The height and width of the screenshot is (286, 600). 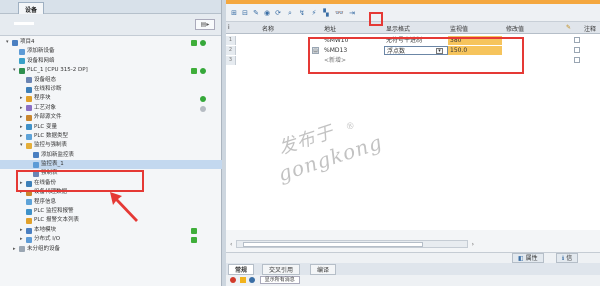 I want to click on tree-item: ▸ 未分组的设备, so click(x=111, y=249).